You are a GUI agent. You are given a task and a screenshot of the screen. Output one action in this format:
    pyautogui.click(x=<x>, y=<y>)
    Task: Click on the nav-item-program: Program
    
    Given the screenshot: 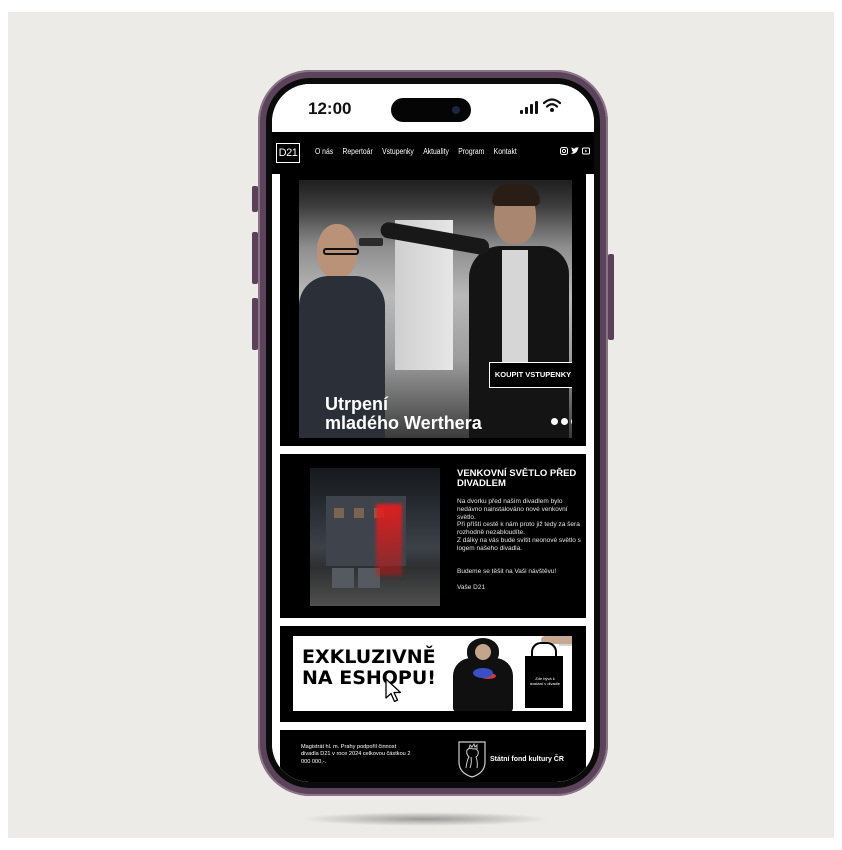 What is the action you would take?
    pyautogui.click(x=471, y=151)
    